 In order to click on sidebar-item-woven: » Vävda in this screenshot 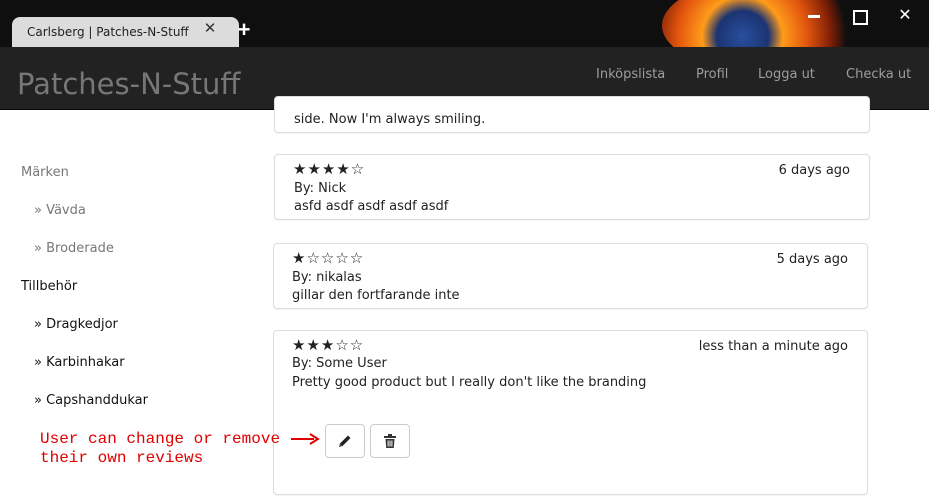, I will do `click(60, 210)`.